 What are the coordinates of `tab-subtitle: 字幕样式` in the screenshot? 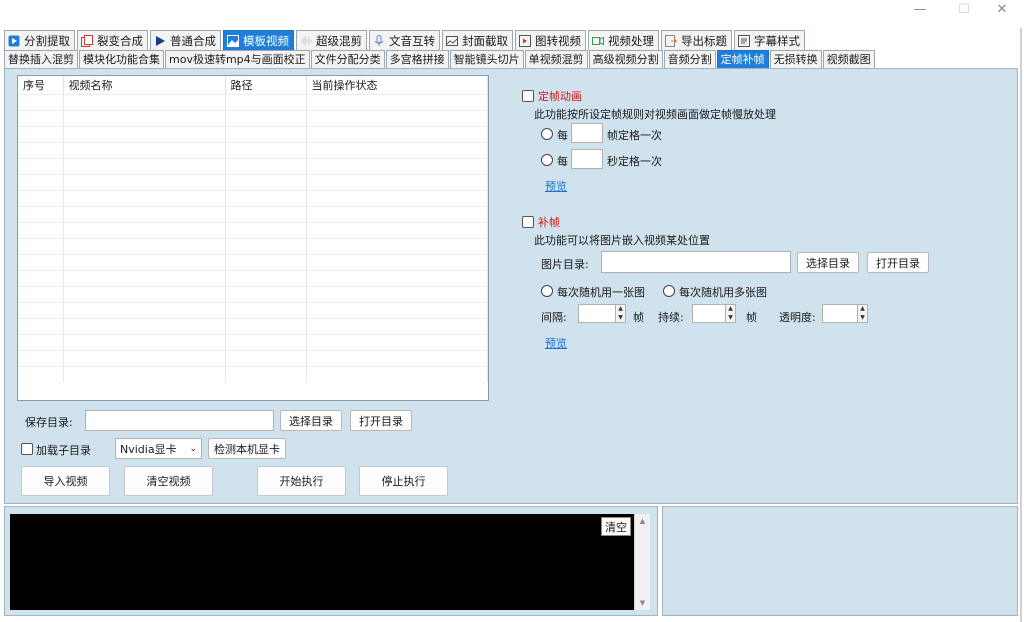 It's located at (769, 40).